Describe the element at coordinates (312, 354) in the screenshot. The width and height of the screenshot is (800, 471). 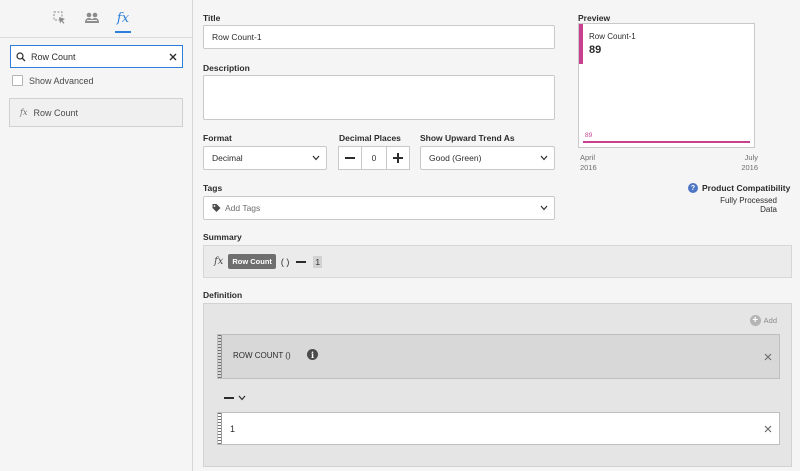
I see `info-icon: i` at that location.